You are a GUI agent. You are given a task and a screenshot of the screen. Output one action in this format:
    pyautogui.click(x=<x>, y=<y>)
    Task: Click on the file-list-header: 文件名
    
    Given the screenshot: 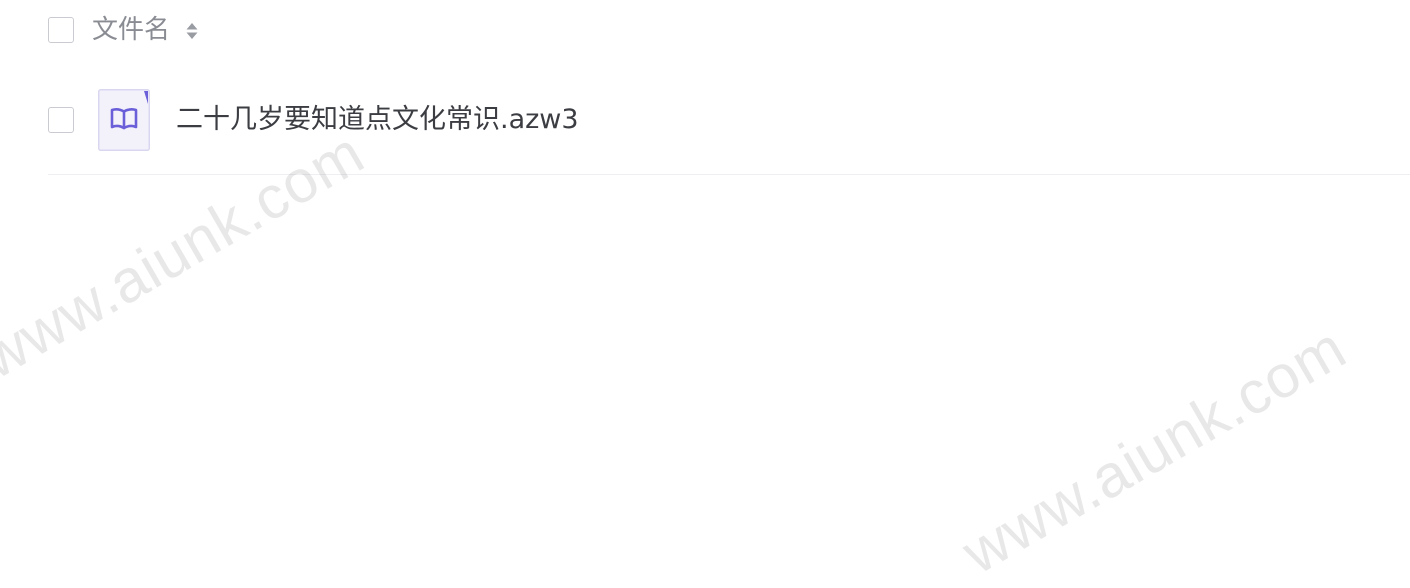 What is the action you would take?
    pyautogui.click(x=729, y=30)
    